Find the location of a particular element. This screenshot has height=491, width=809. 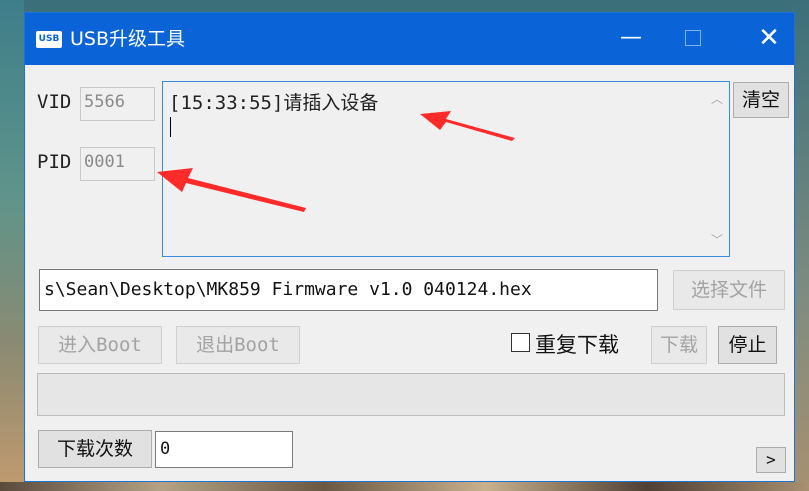

scroll-down-icon: ﹀ is located at coordinates (717, 240).